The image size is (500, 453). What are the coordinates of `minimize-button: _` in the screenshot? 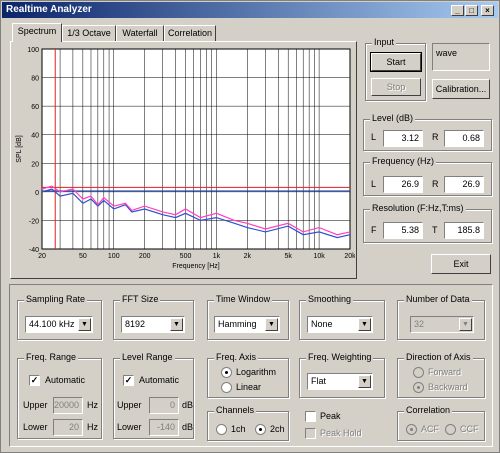 It's located at (457, 10).